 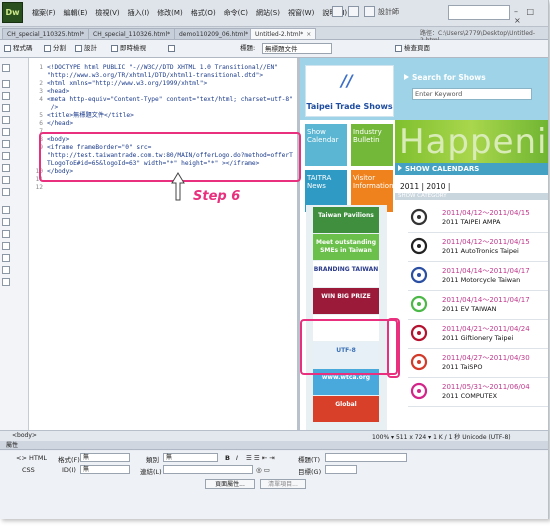 What do you see at coordinates (208, 469) in the screenshot?
I see `link-input` at bounding box center [208, 469].